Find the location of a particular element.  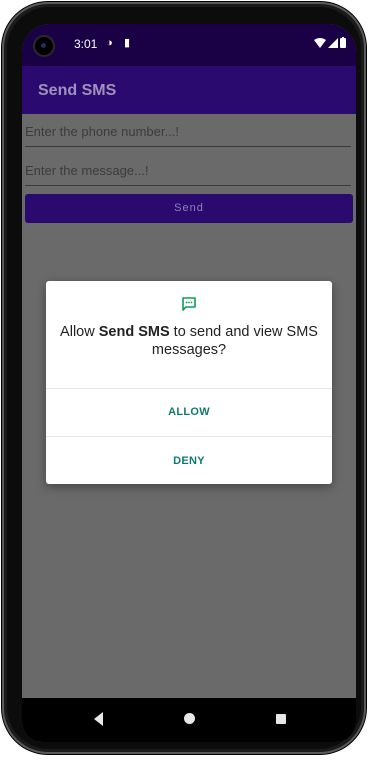

message-field-container is located at coordinates (188, 170).